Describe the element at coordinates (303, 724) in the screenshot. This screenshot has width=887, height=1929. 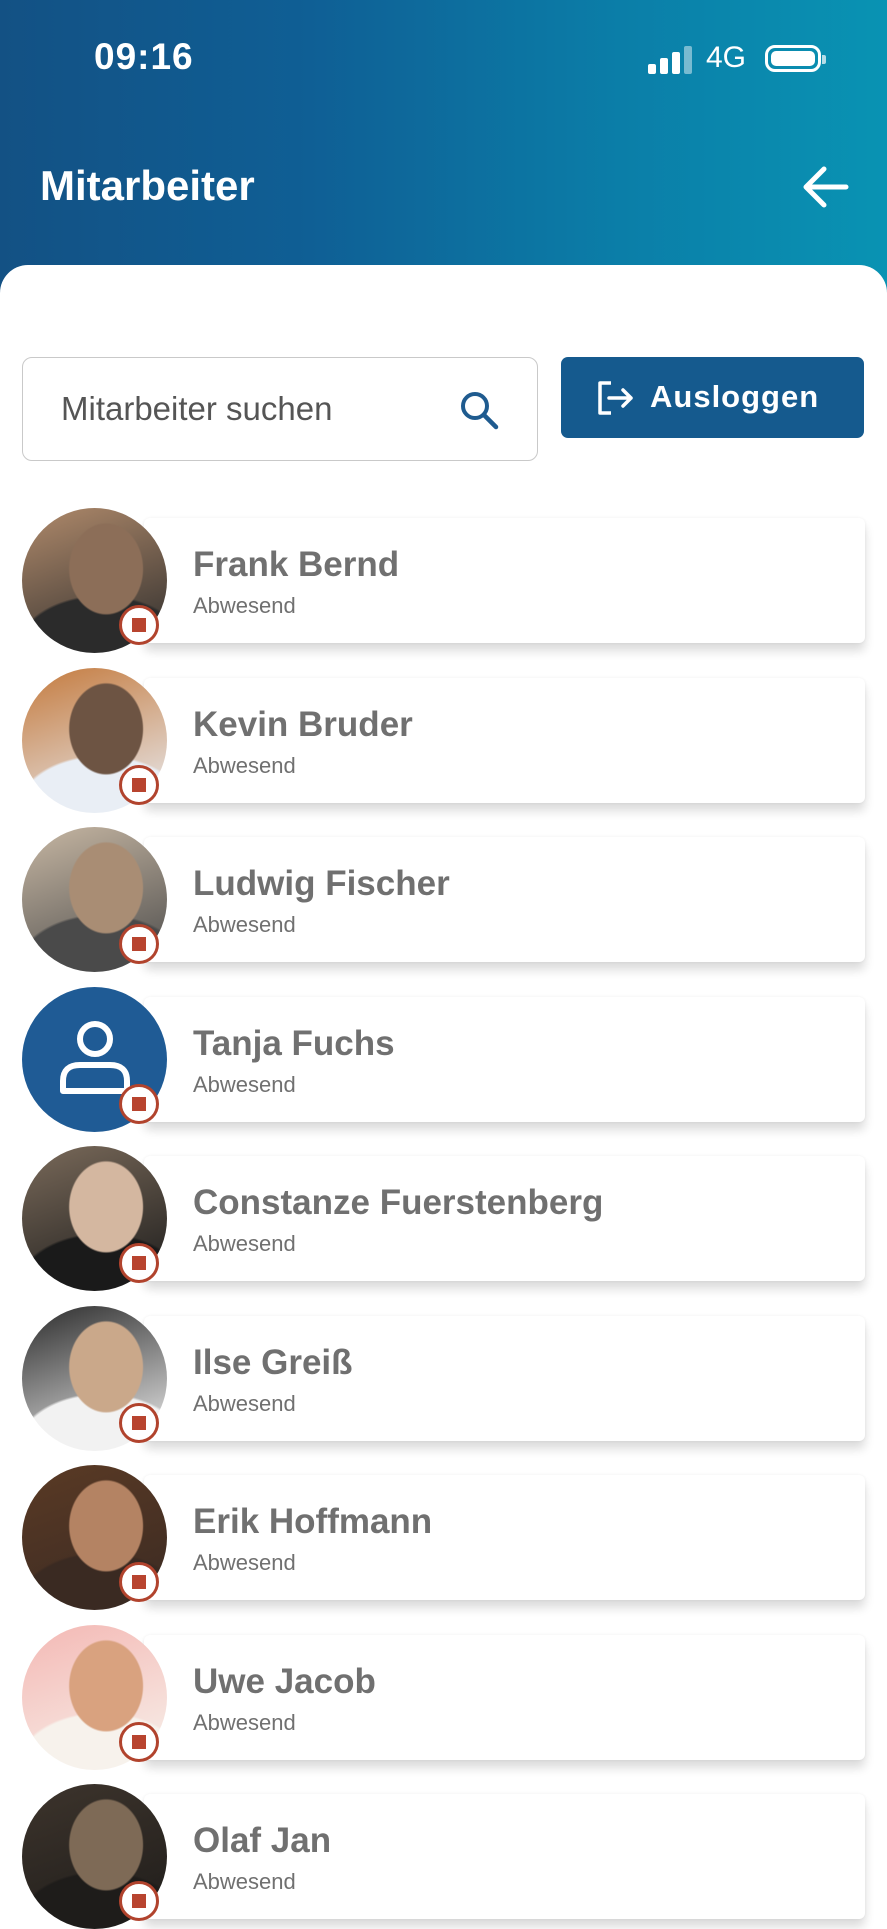
I see `employee-name: Kevin Bruder` at that location.